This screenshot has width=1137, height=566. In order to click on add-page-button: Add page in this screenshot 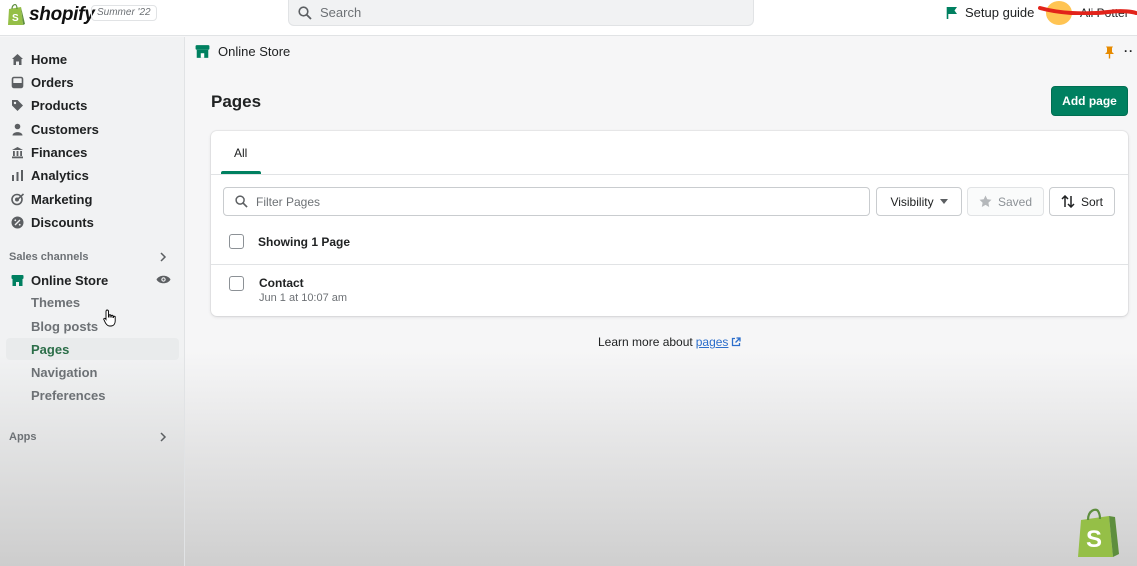, I will do `click(1089, 101)`.